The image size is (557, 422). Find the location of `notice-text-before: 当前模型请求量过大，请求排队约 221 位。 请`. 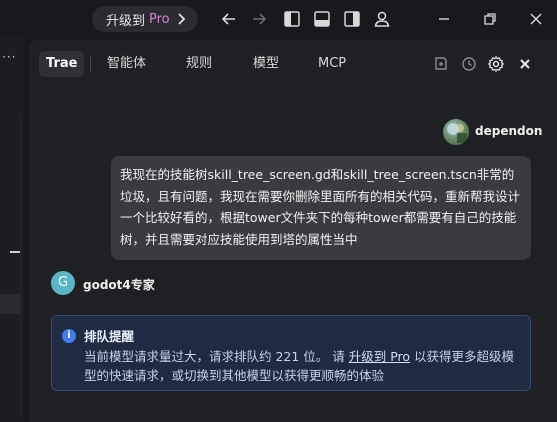

notice-text-before: 当前模型请求量过大，请求排队约 221 位。 请 is located at coordinates (216, 356).